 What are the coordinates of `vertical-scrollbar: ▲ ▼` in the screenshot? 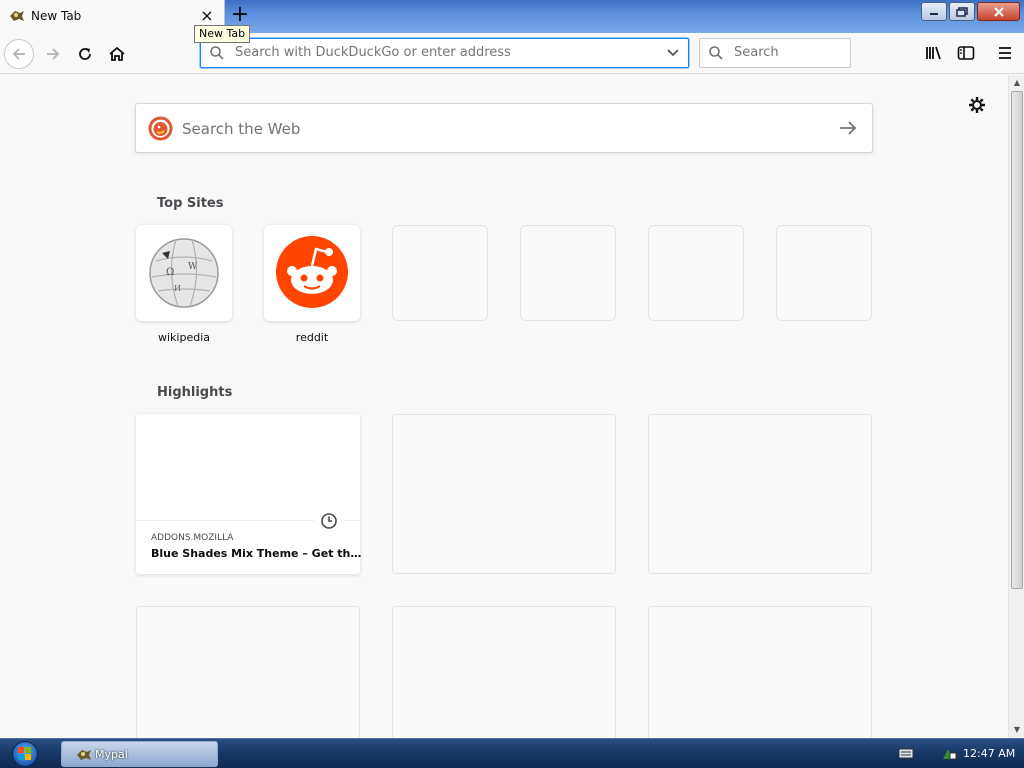 It's located at (1016, 406).